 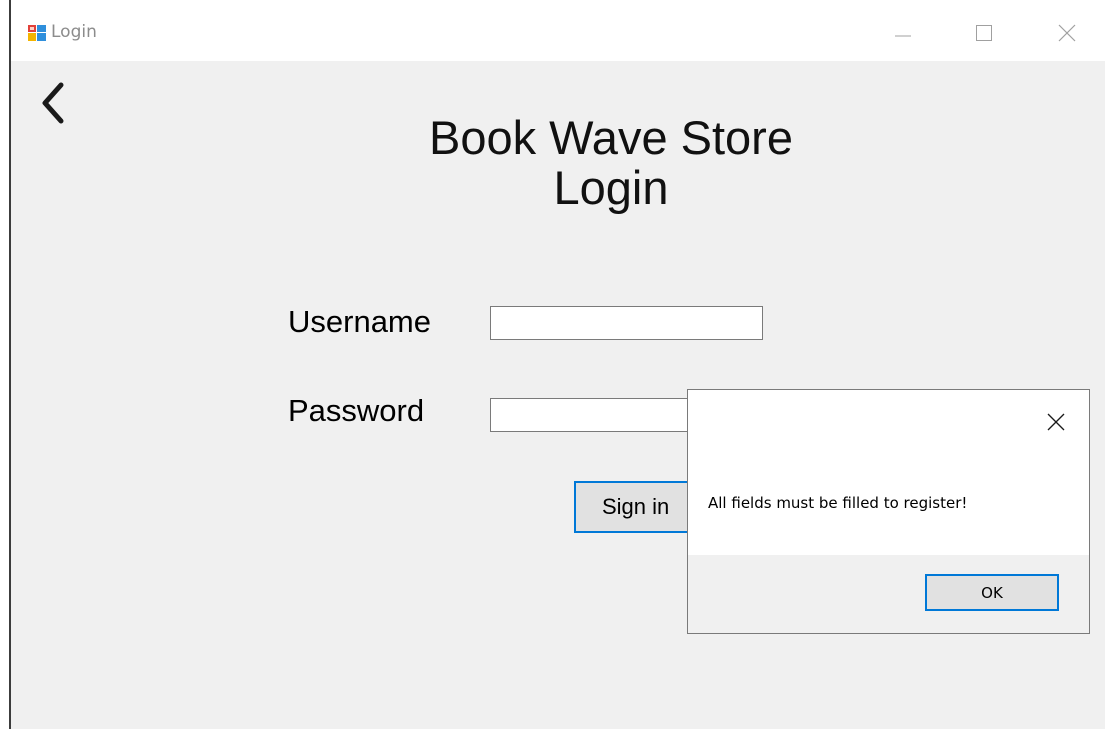 I want to click on chevron-left-icon, so click(x=53, y=103).